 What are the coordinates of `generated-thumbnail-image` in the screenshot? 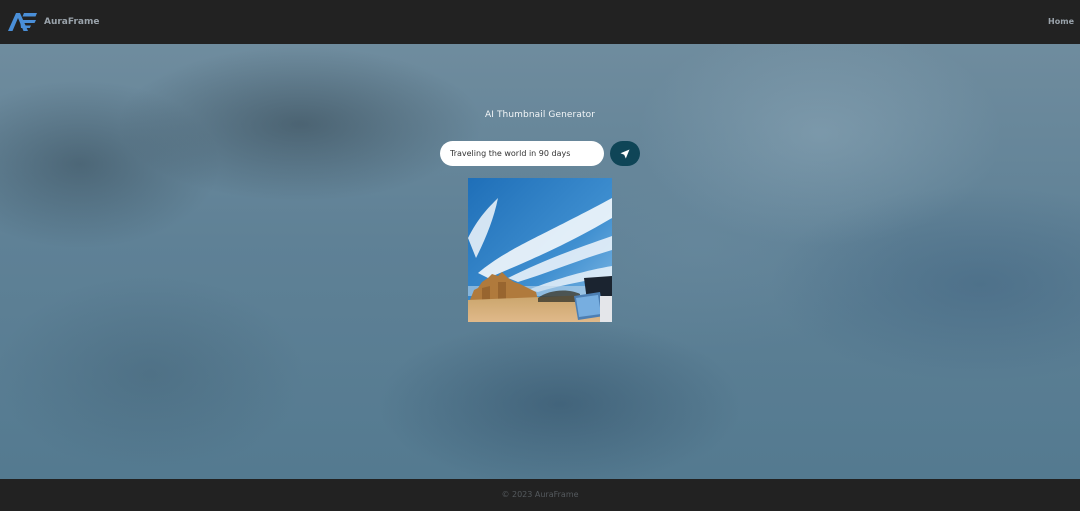 It's located at (540, 250).